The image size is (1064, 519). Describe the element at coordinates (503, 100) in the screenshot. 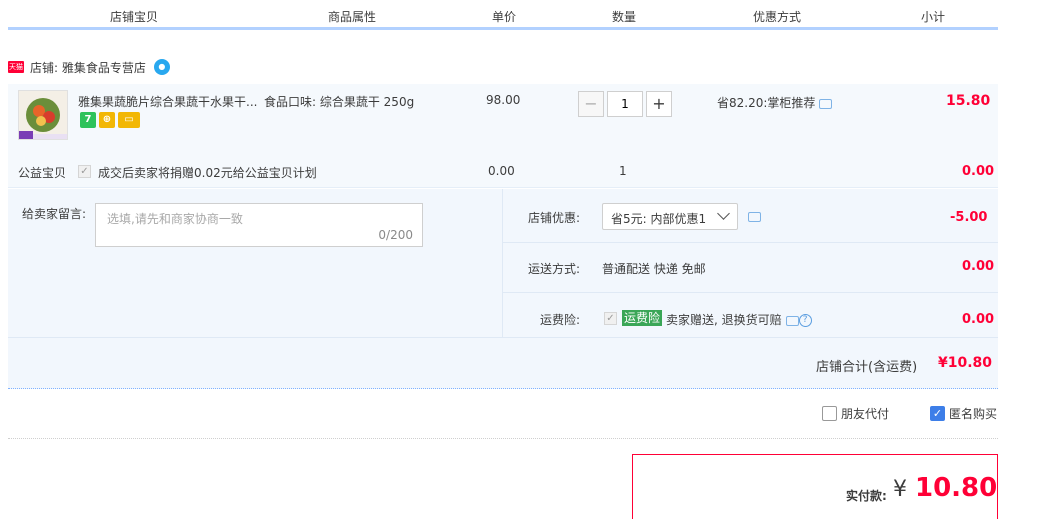

I see `unit-price: 98.00` at that location.